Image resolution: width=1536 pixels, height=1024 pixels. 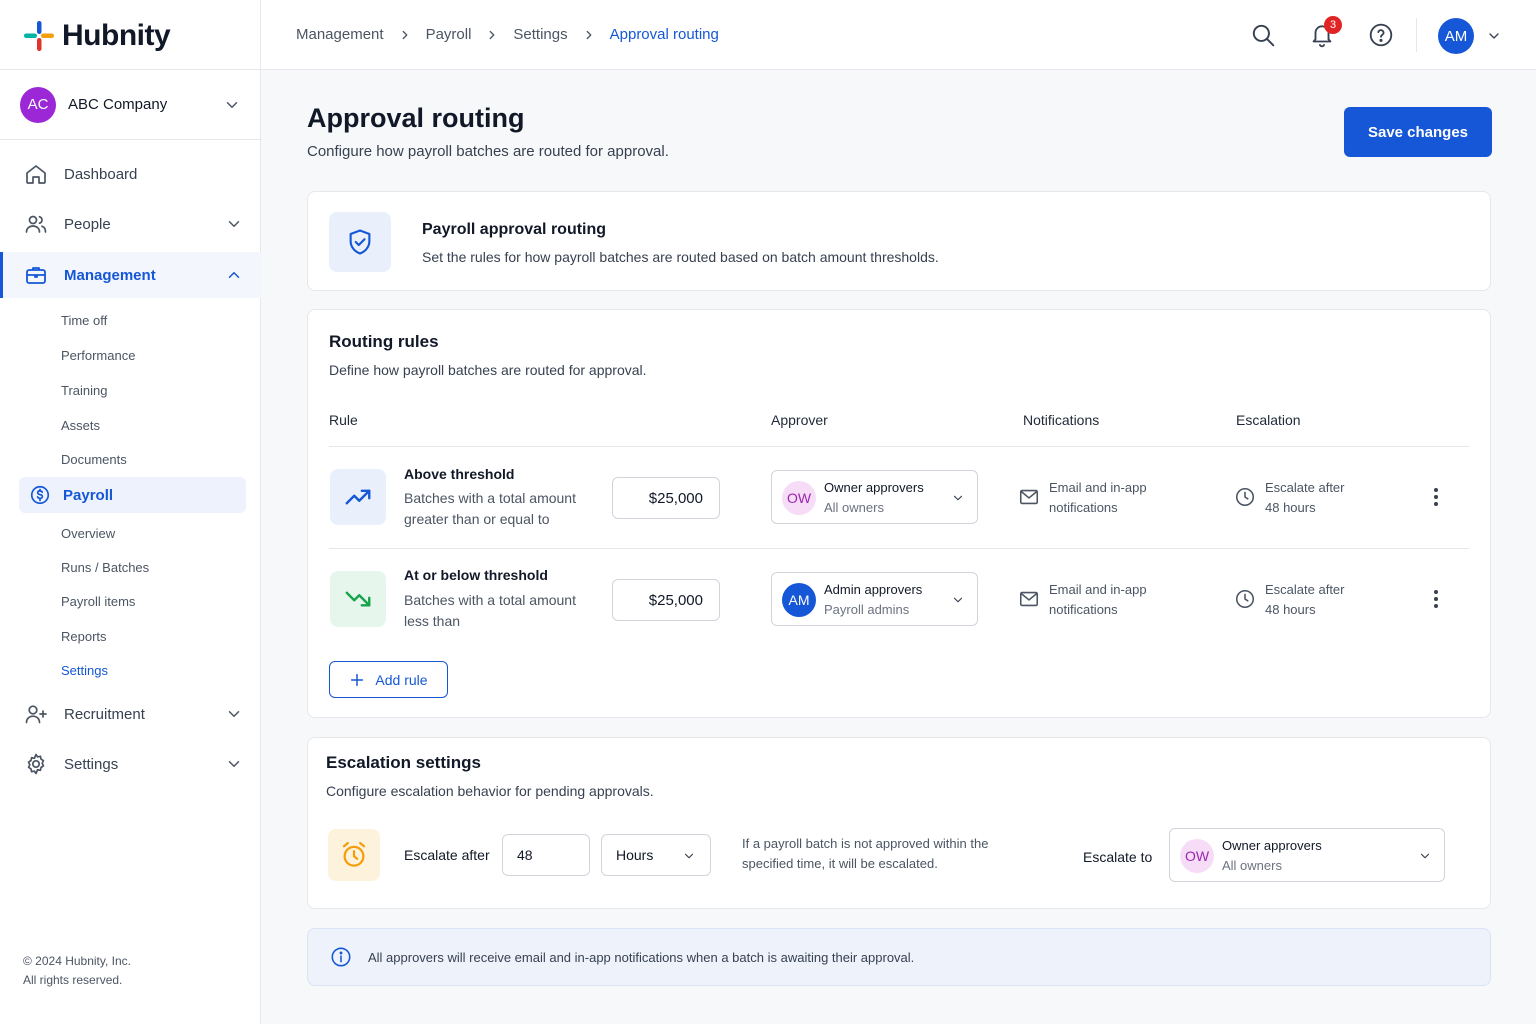 What do you see at coordinates (98, 355) in the screenshot?
I see `sidebar-subitem-performance: Performance` at bounding box center [98, 355].